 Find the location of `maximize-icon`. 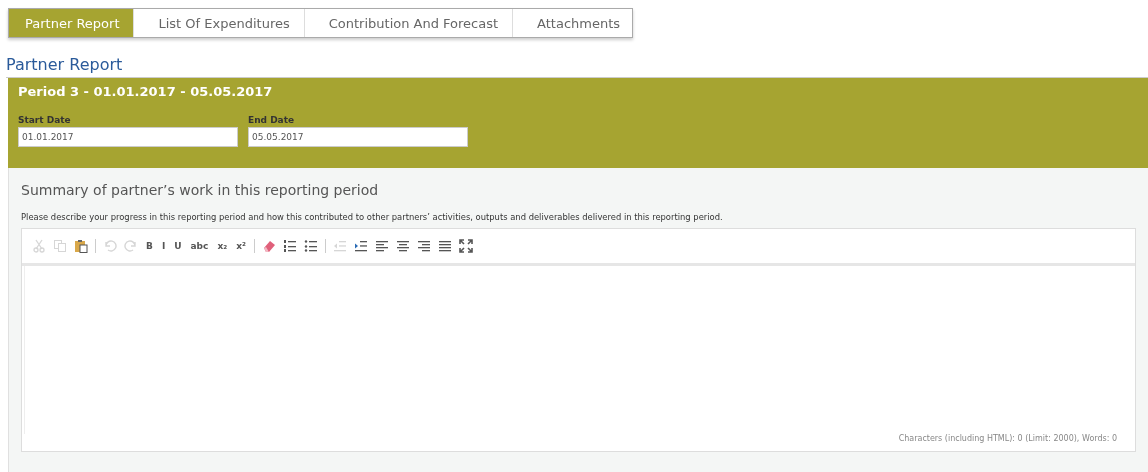

maximize-icon is located at coordinates (465, 246).